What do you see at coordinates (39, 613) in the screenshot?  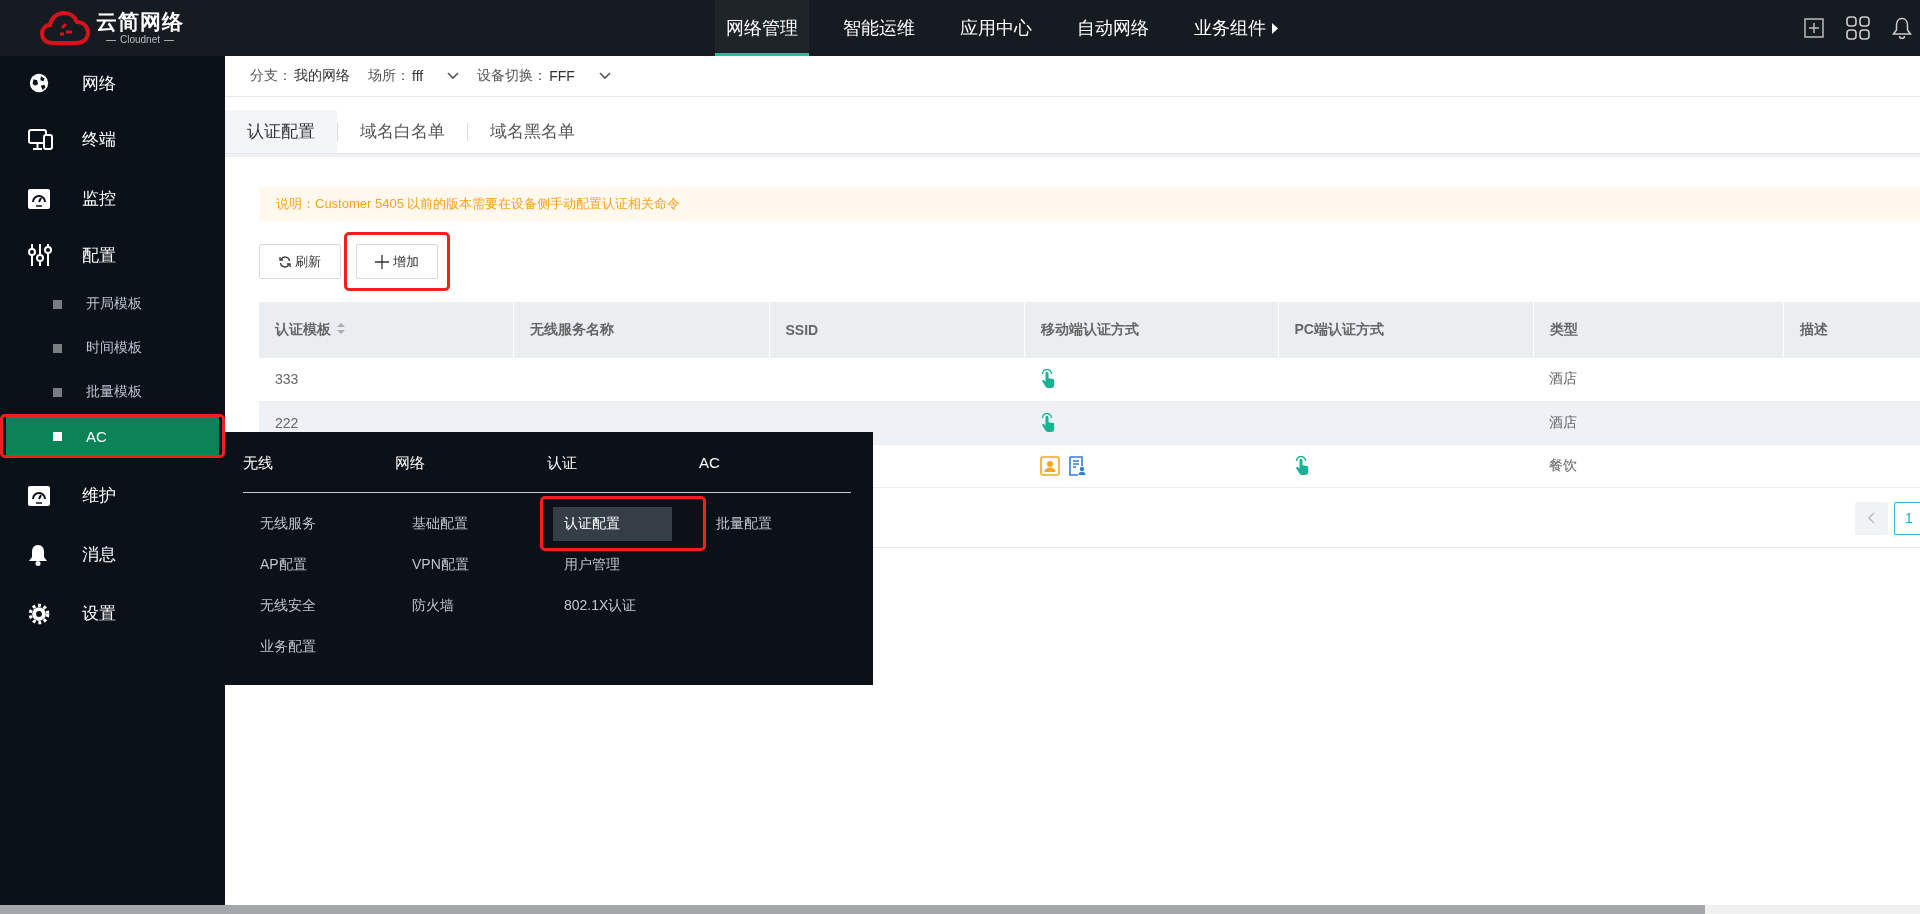 I see `settings-icon` at bounding box center [39, 613].